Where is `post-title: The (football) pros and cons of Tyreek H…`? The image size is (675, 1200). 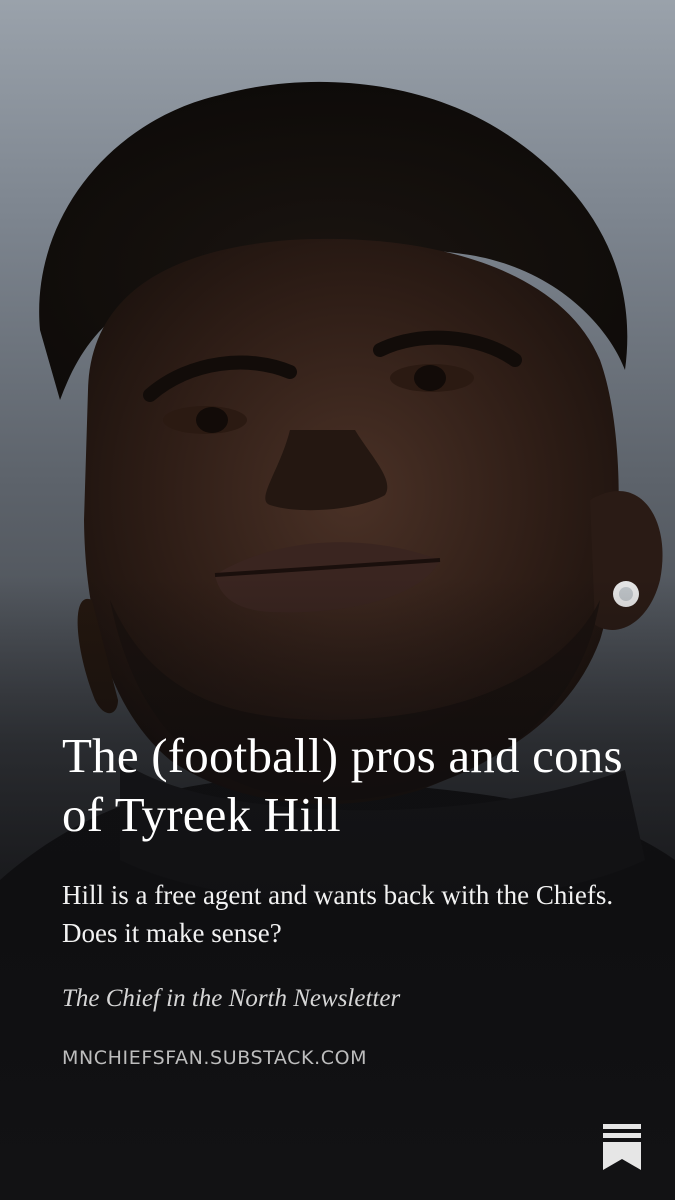 post-title: The (football) pros and cons of Tyreek H… is located at coordinates (342, 785).